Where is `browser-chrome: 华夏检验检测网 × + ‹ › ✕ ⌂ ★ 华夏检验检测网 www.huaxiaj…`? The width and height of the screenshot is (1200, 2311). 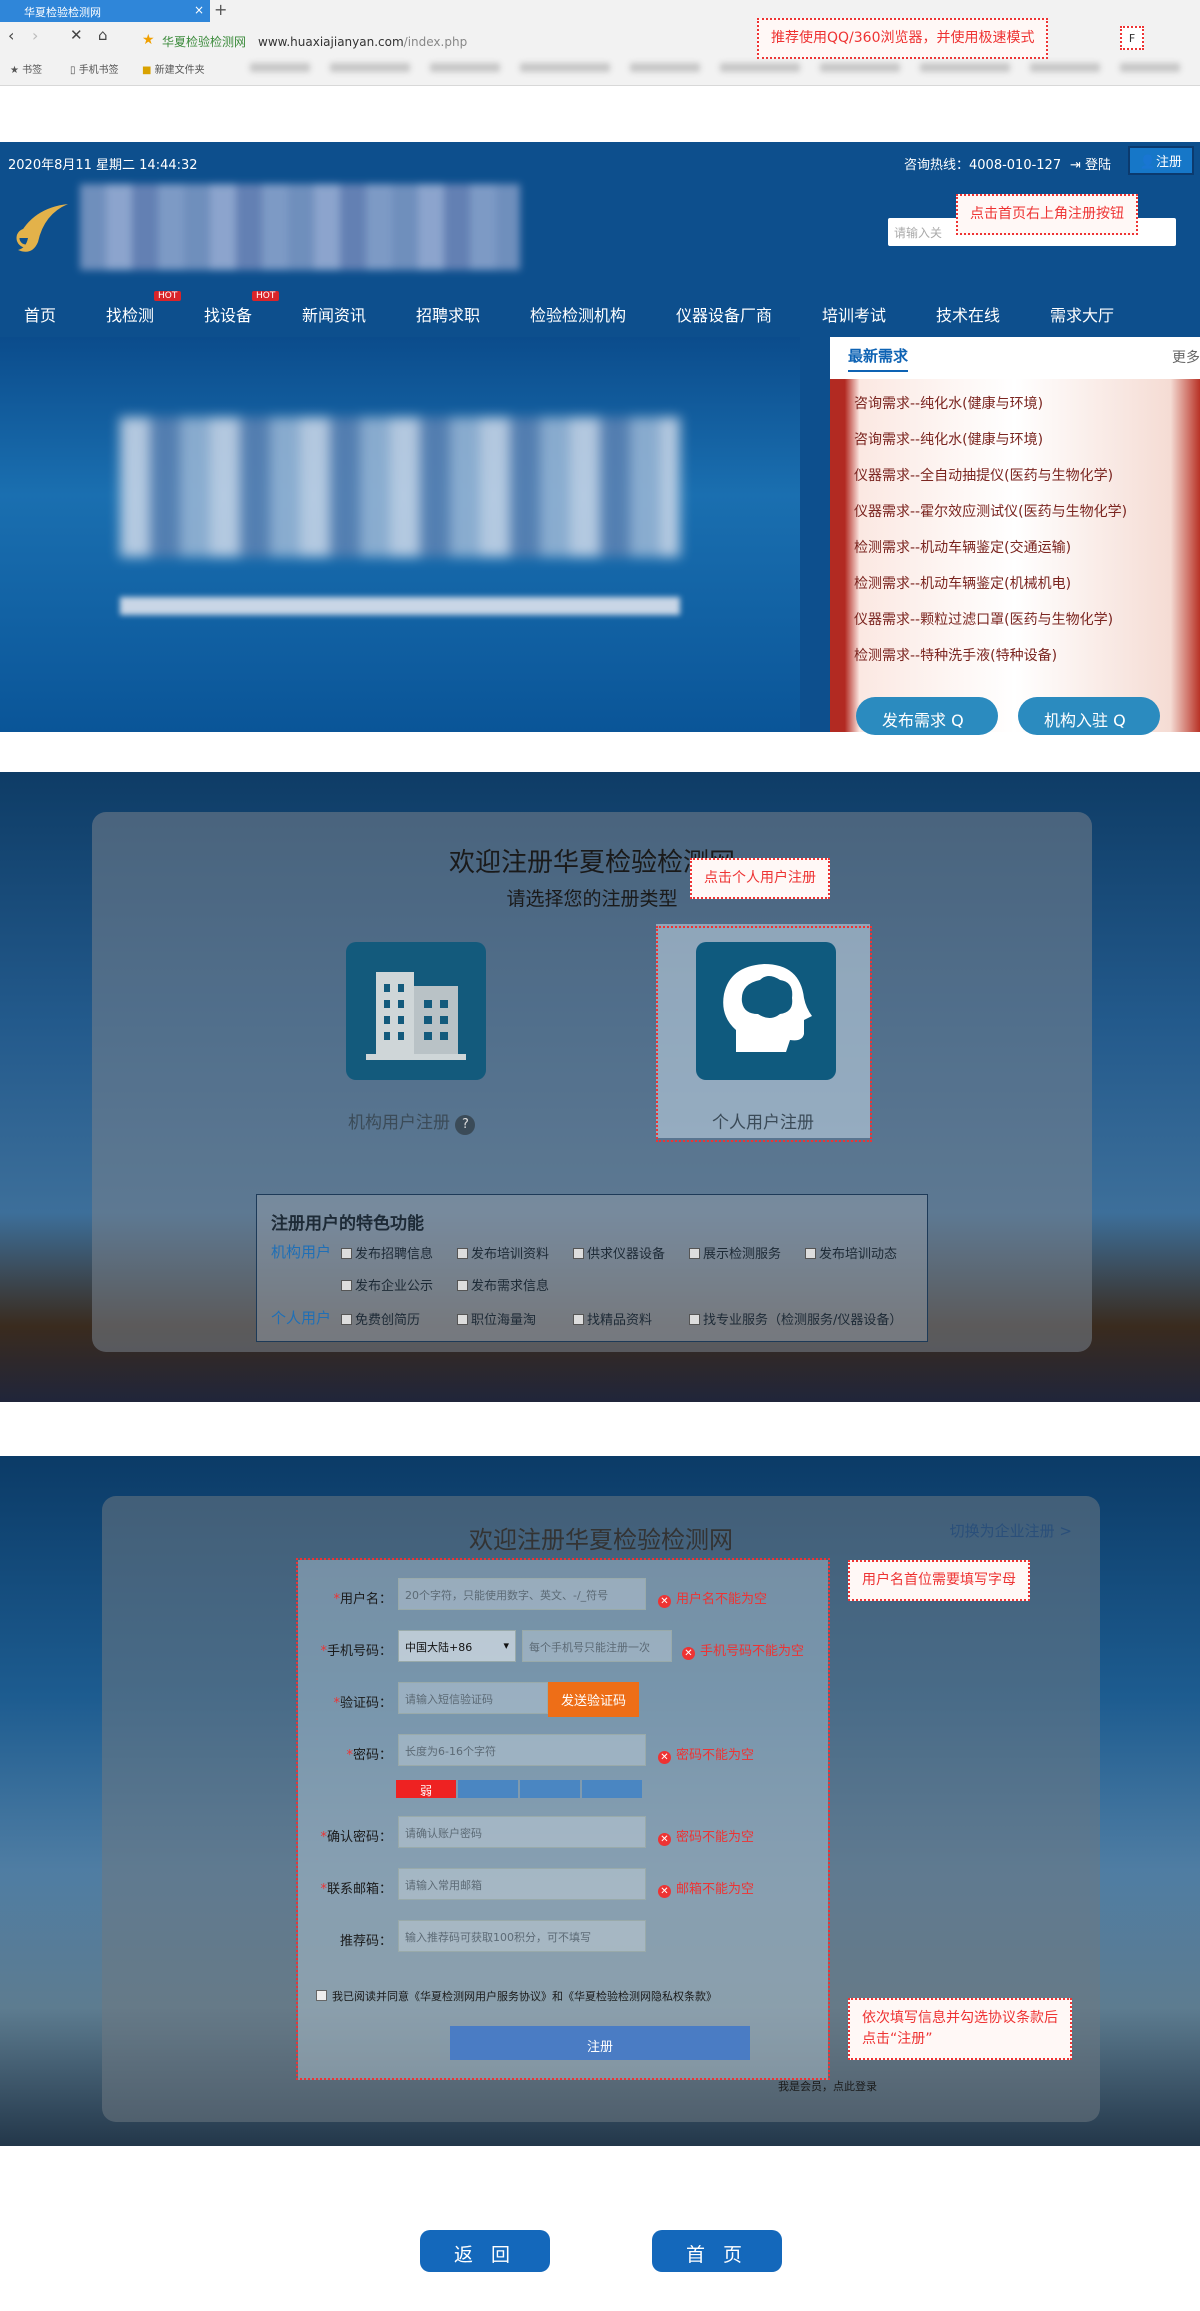 browser-chrome: 华夏检验检测网 × + ‹ › ✕ ⌂ ★ 华夏检验检测网 www.huaxiaj… is located at coordinates (600, 43).